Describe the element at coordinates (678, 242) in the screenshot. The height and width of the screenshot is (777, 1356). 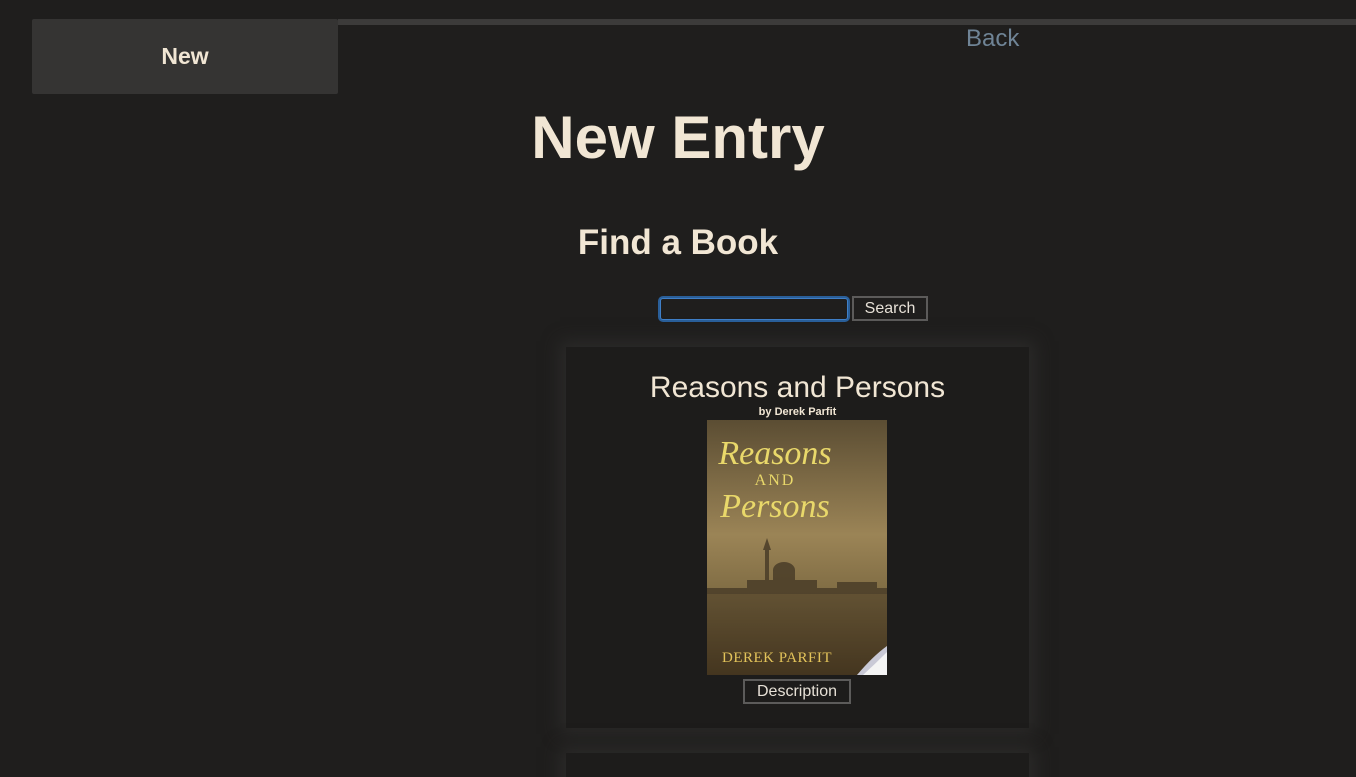
I see `find-book-heading: Find a Book` at that location.